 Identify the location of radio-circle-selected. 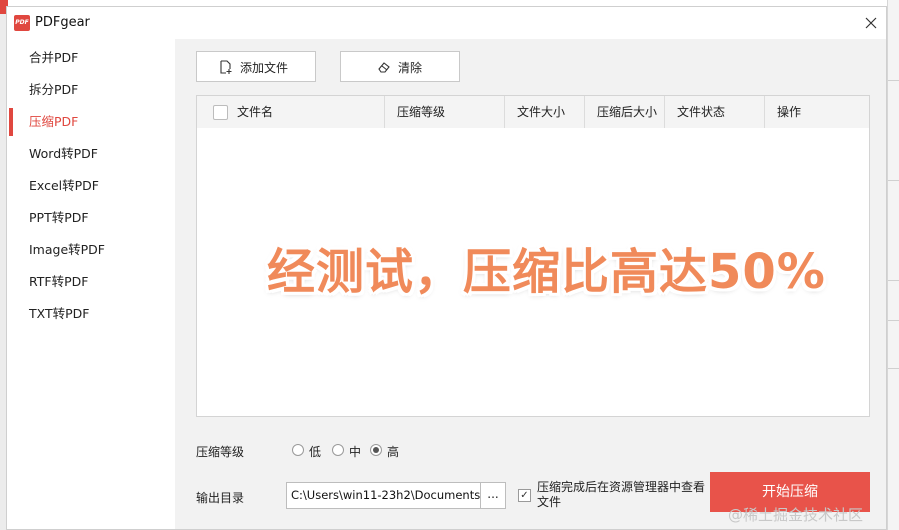
(376, 450).